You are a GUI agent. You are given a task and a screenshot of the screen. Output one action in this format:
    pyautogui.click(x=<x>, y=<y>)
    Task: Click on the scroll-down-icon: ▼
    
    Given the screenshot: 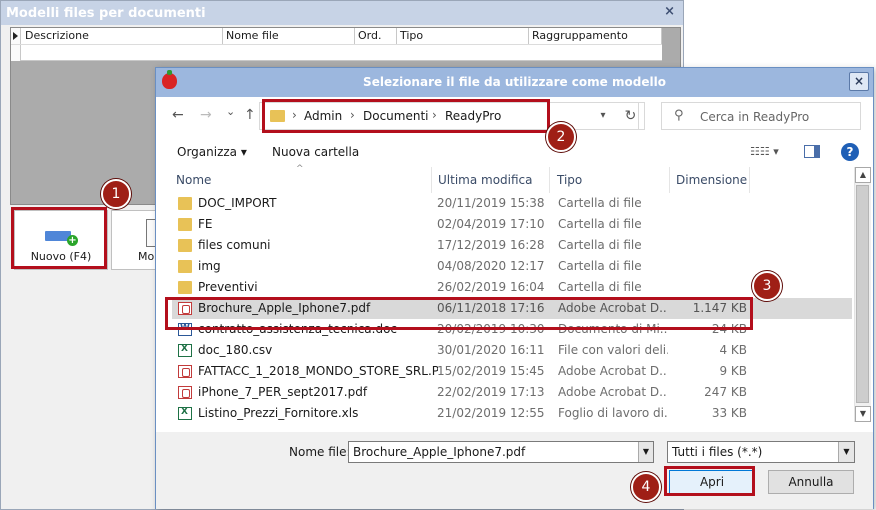 What is the action you would take?
    pyautogui.click(x=863, y=414)
    